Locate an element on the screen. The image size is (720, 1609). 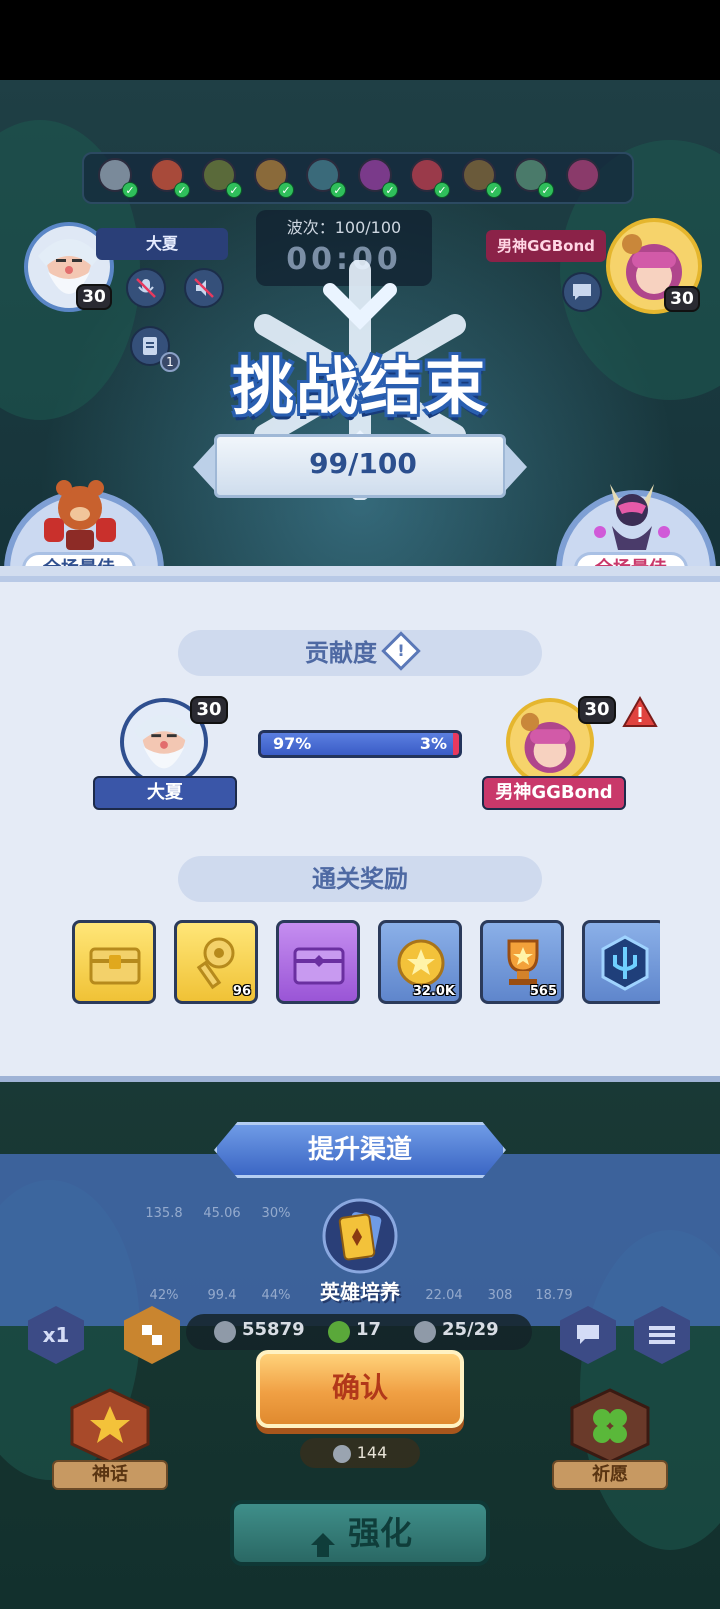
purple-chest-icon is located at coordinates (319, 966).